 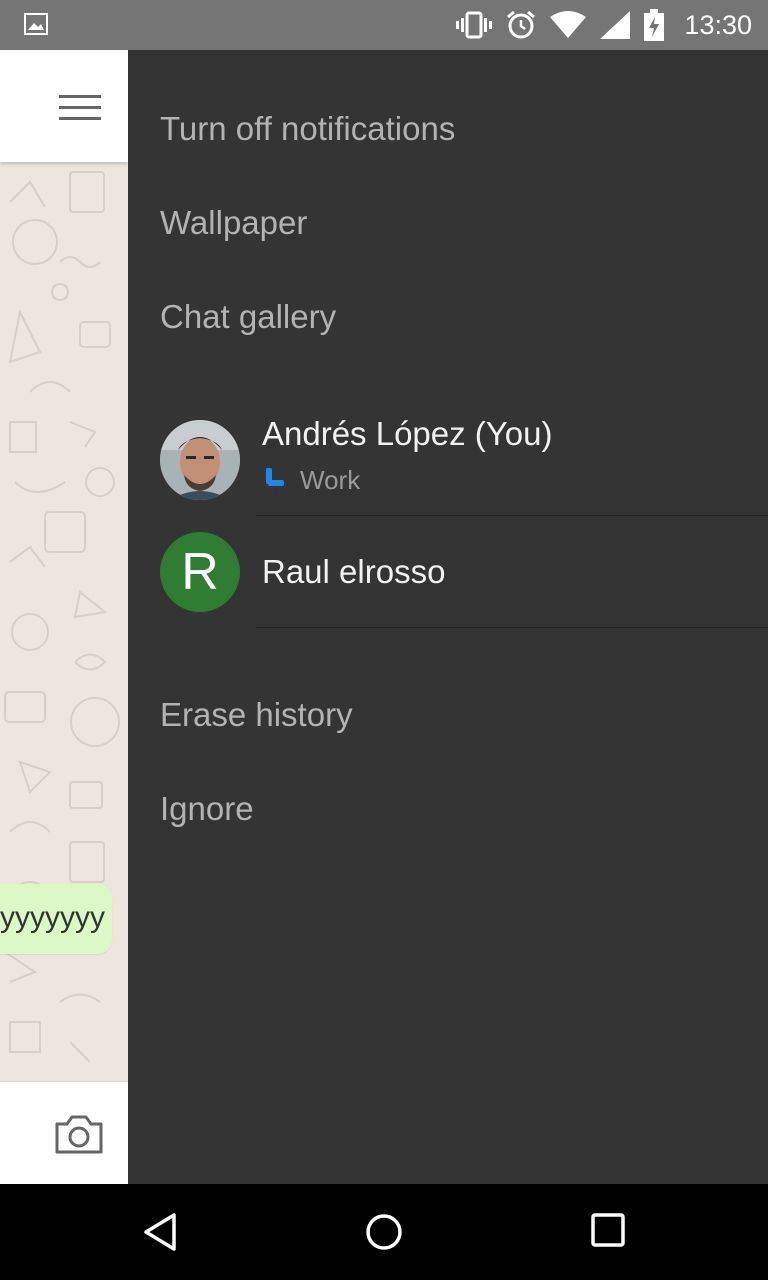 I want to click on menu-item-ignore: Ignore, so click(x=207, y=809).